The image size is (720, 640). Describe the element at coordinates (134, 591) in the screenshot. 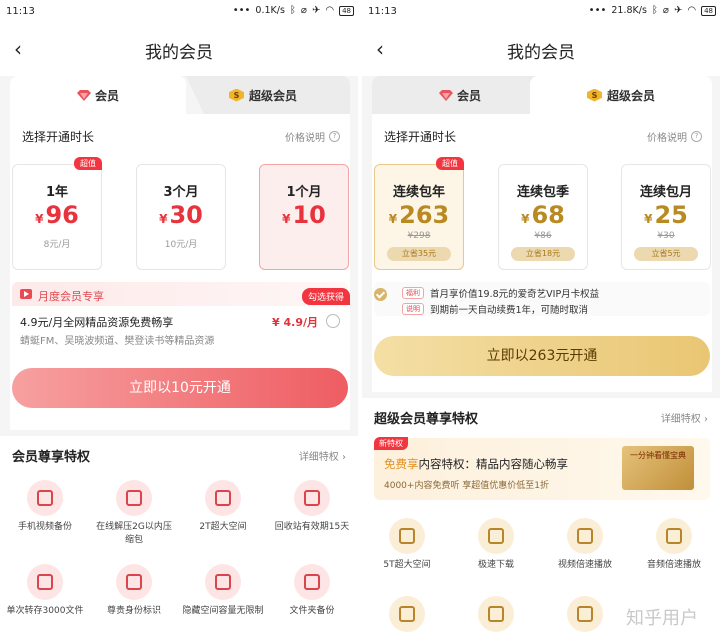

I see `benefit-item: 尊贵身份标识` at that location.